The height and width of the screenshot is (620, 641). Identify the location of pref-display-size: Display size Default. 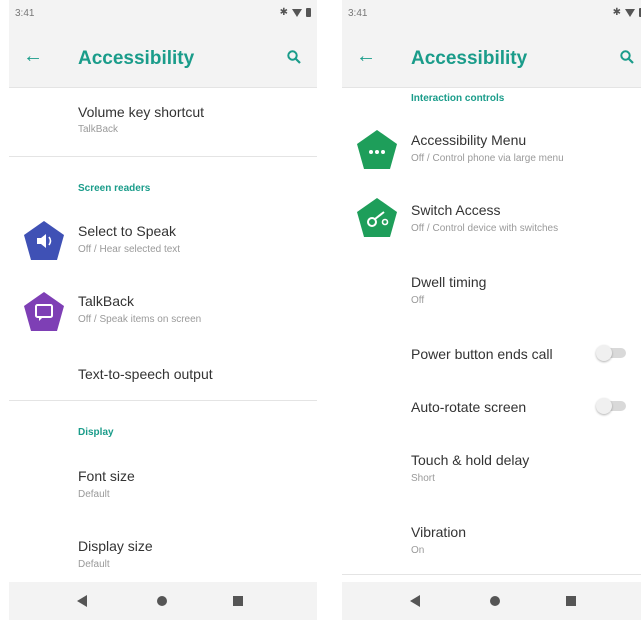
(163, 553).